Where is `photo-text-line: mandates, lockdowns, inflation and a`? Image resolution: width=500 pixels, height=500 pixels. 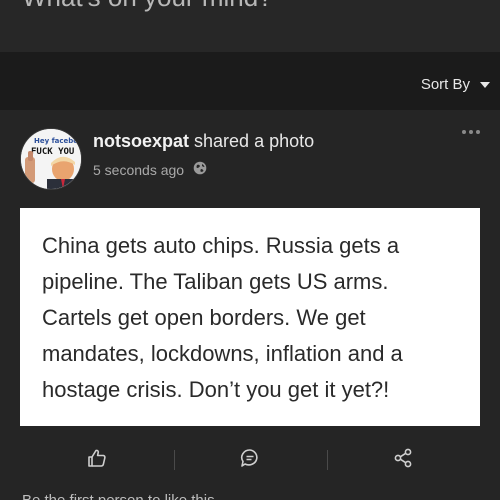
photo-text-line: mandates, lockdowns, inflation and a is located at coordinates (222, 353).